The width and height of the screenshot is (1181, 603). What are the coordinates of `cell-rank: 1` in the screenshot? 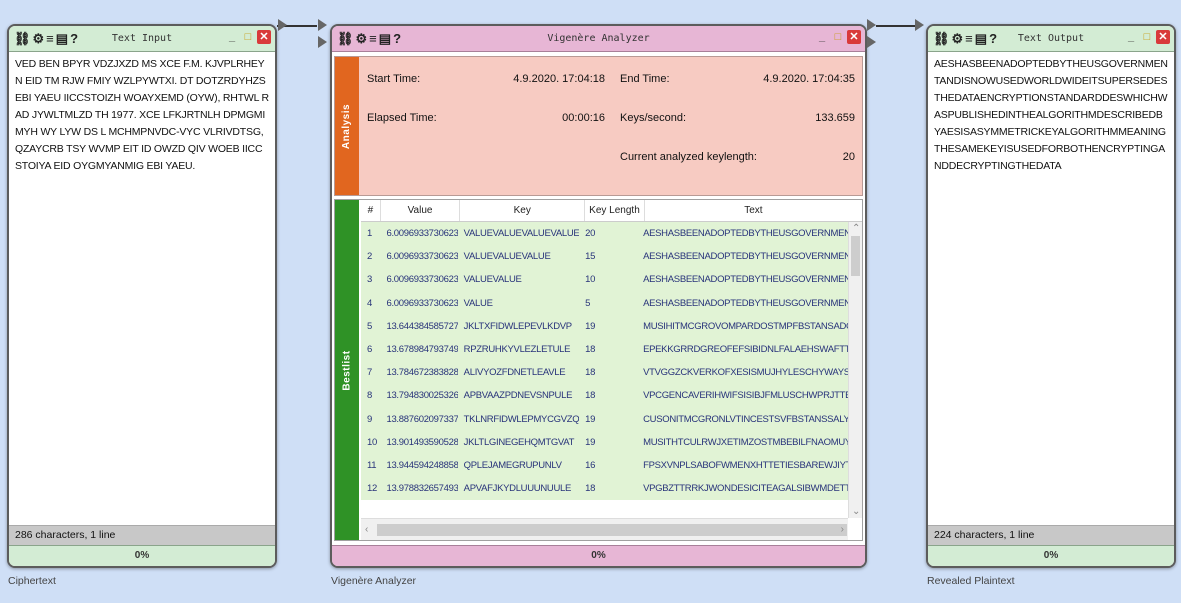 It's located at (369, 233).